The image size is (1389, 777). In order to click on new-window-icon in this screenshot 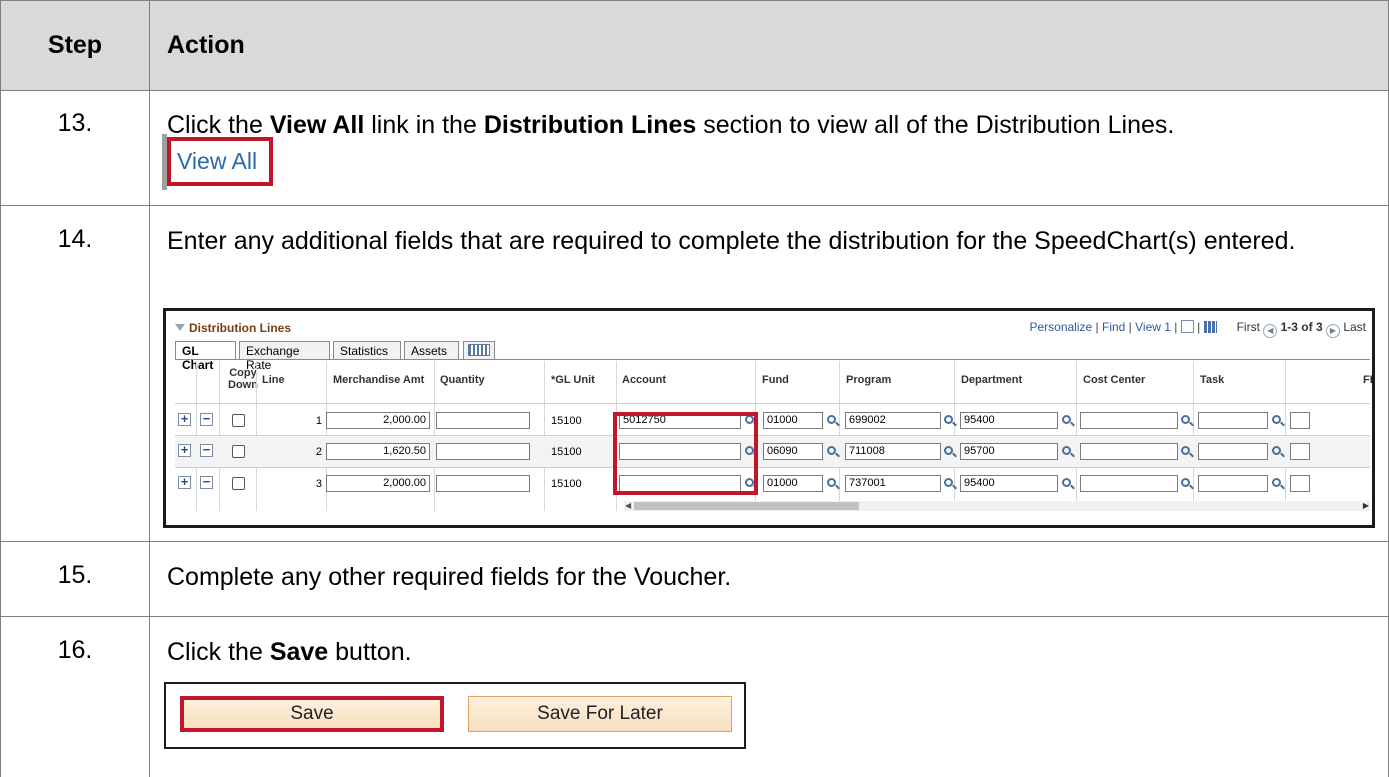, I will do `click(1187, 326)`.